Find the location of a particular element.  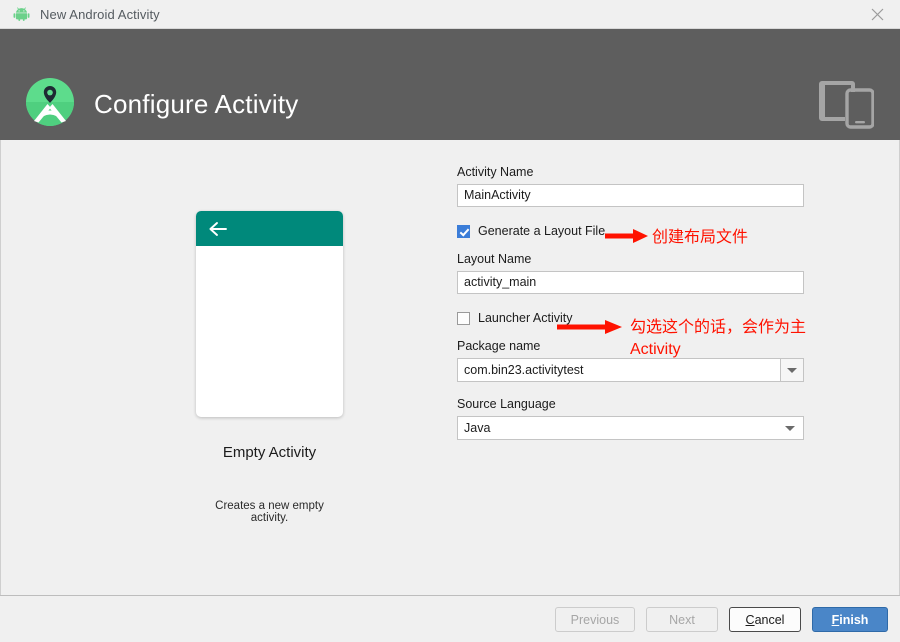

cancel-mnemonic: C is located at coordinates (750, 619).